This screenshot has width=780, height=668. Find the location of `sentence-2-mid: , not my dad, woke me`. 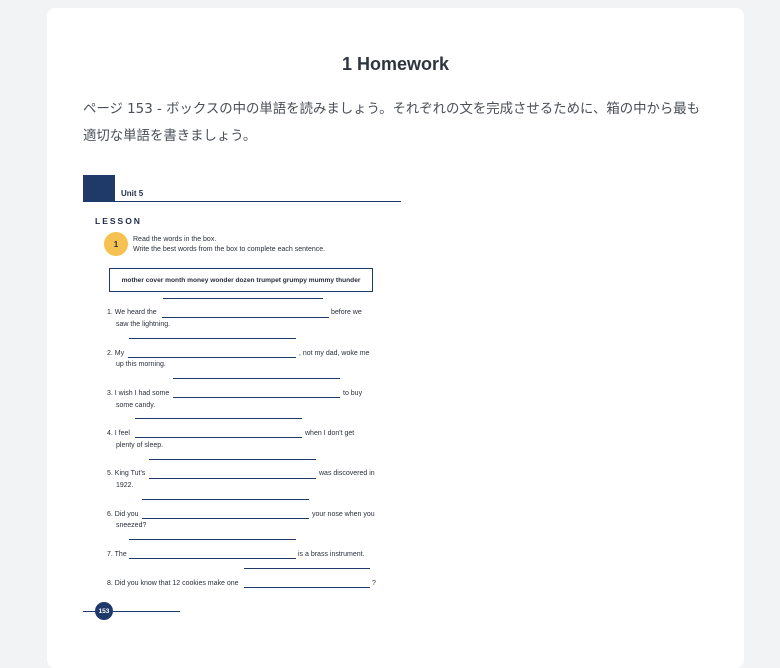

sentence-2-mid: , not my dad, woke me is located at coordinates (334, 353).